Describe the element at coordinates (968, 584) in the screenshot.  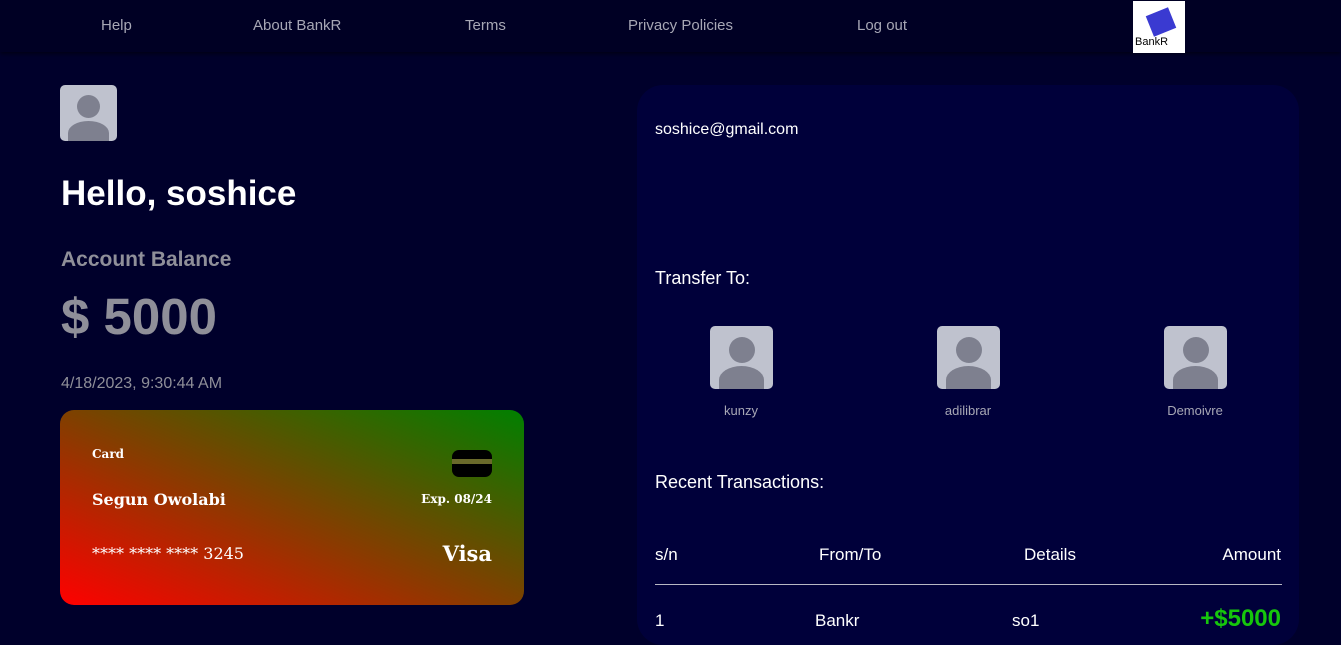
I see `table-divider` at that location.